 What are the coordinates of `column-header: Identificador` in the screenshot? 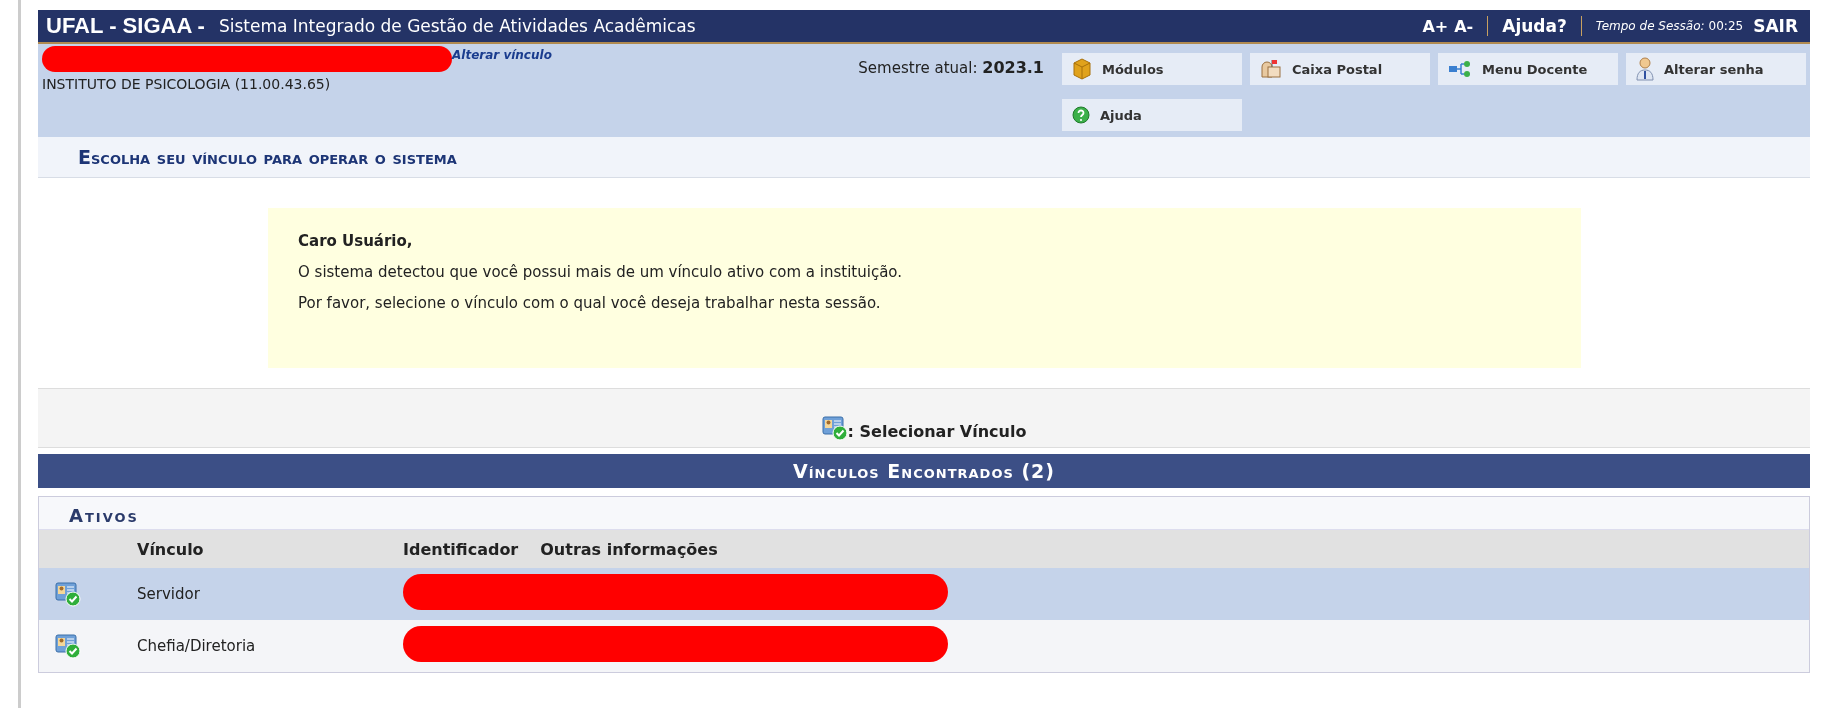 It's located at (461, 549).